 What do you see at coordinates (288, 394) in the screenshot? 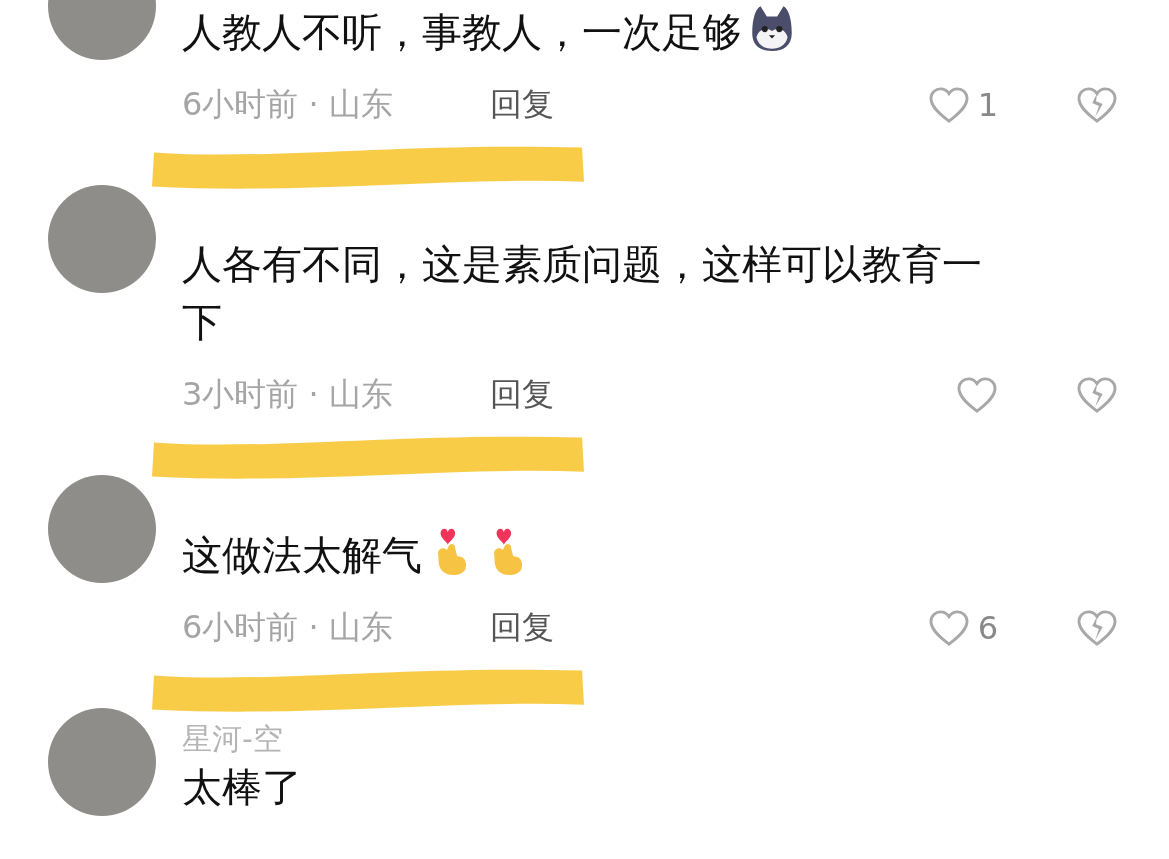
I see `time-location: 3小时前 · 山东` at bounding box center [288, 394].